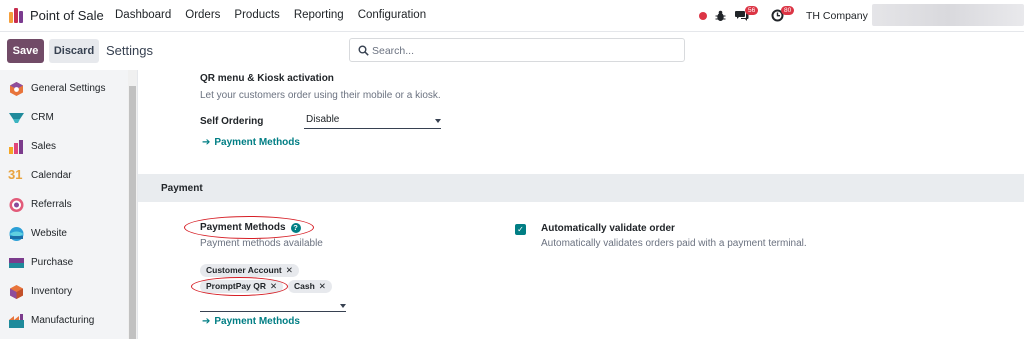 This screenshot has height=339, width=1024. What do you see at coordinates (232, 121) in the screenshot?
I see `self-ordering-label: Self Ordering` at bounding box center [232, 121].